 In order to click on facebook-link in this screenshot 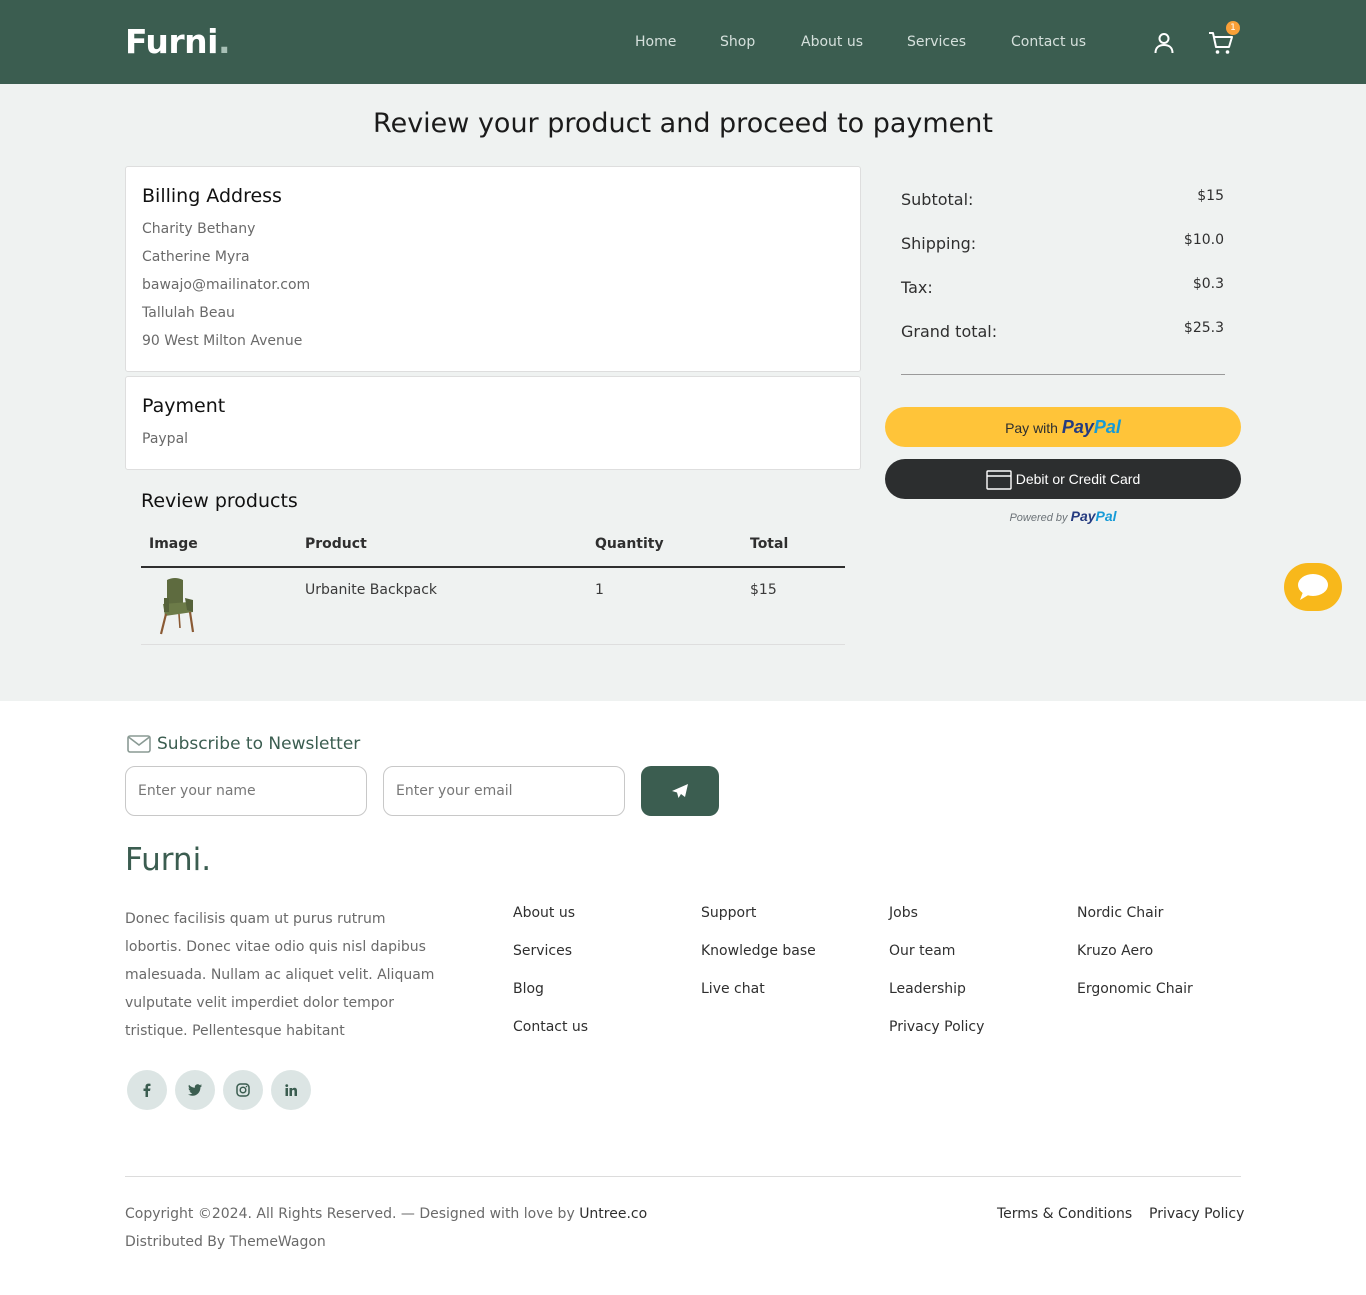, I will do `click(147, 1090)`.